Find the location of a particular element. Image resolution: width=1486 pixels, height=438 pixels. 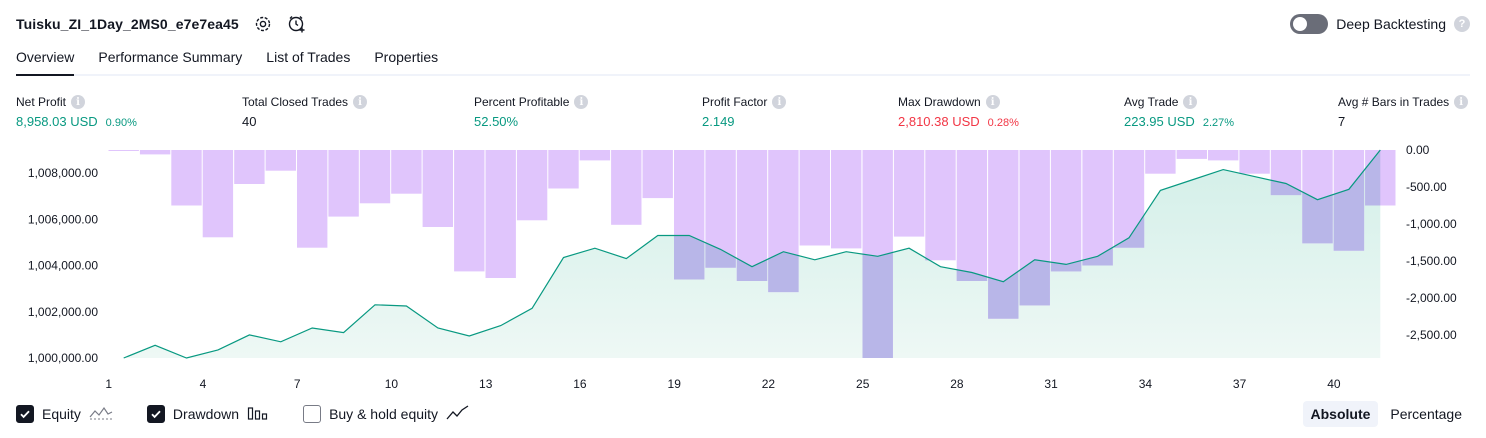

deep-backtesting-toggle is located at coordinates (1309, 24).